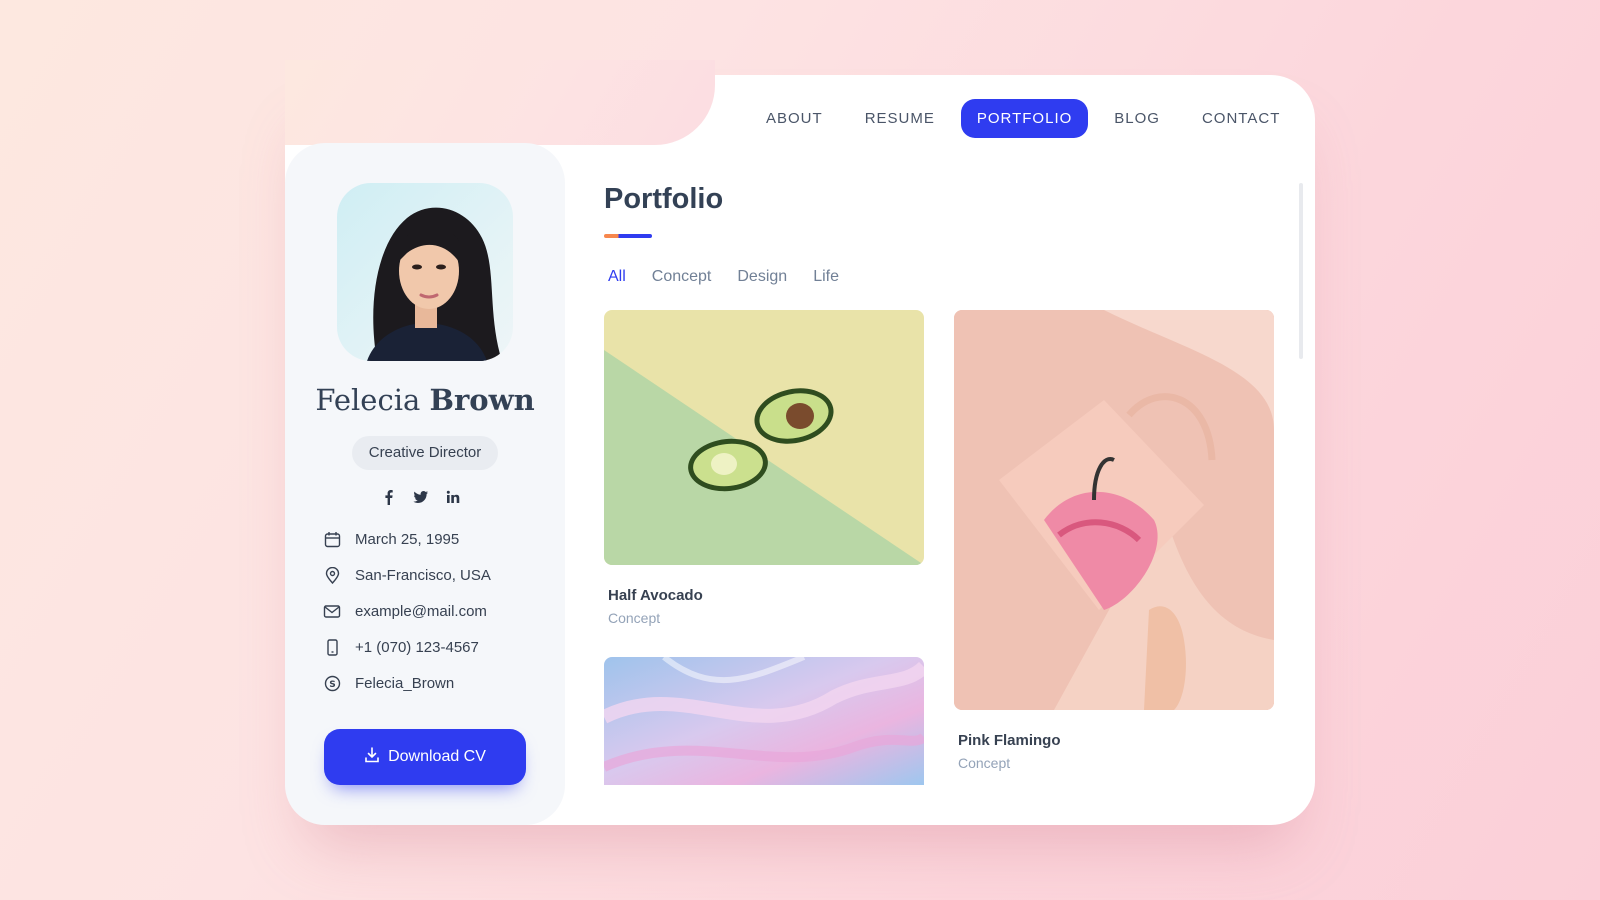 This screenshot has height=900, width=1600. I want to click on info-row-phone: +1 (070) 123-4567, so click(407, 647).